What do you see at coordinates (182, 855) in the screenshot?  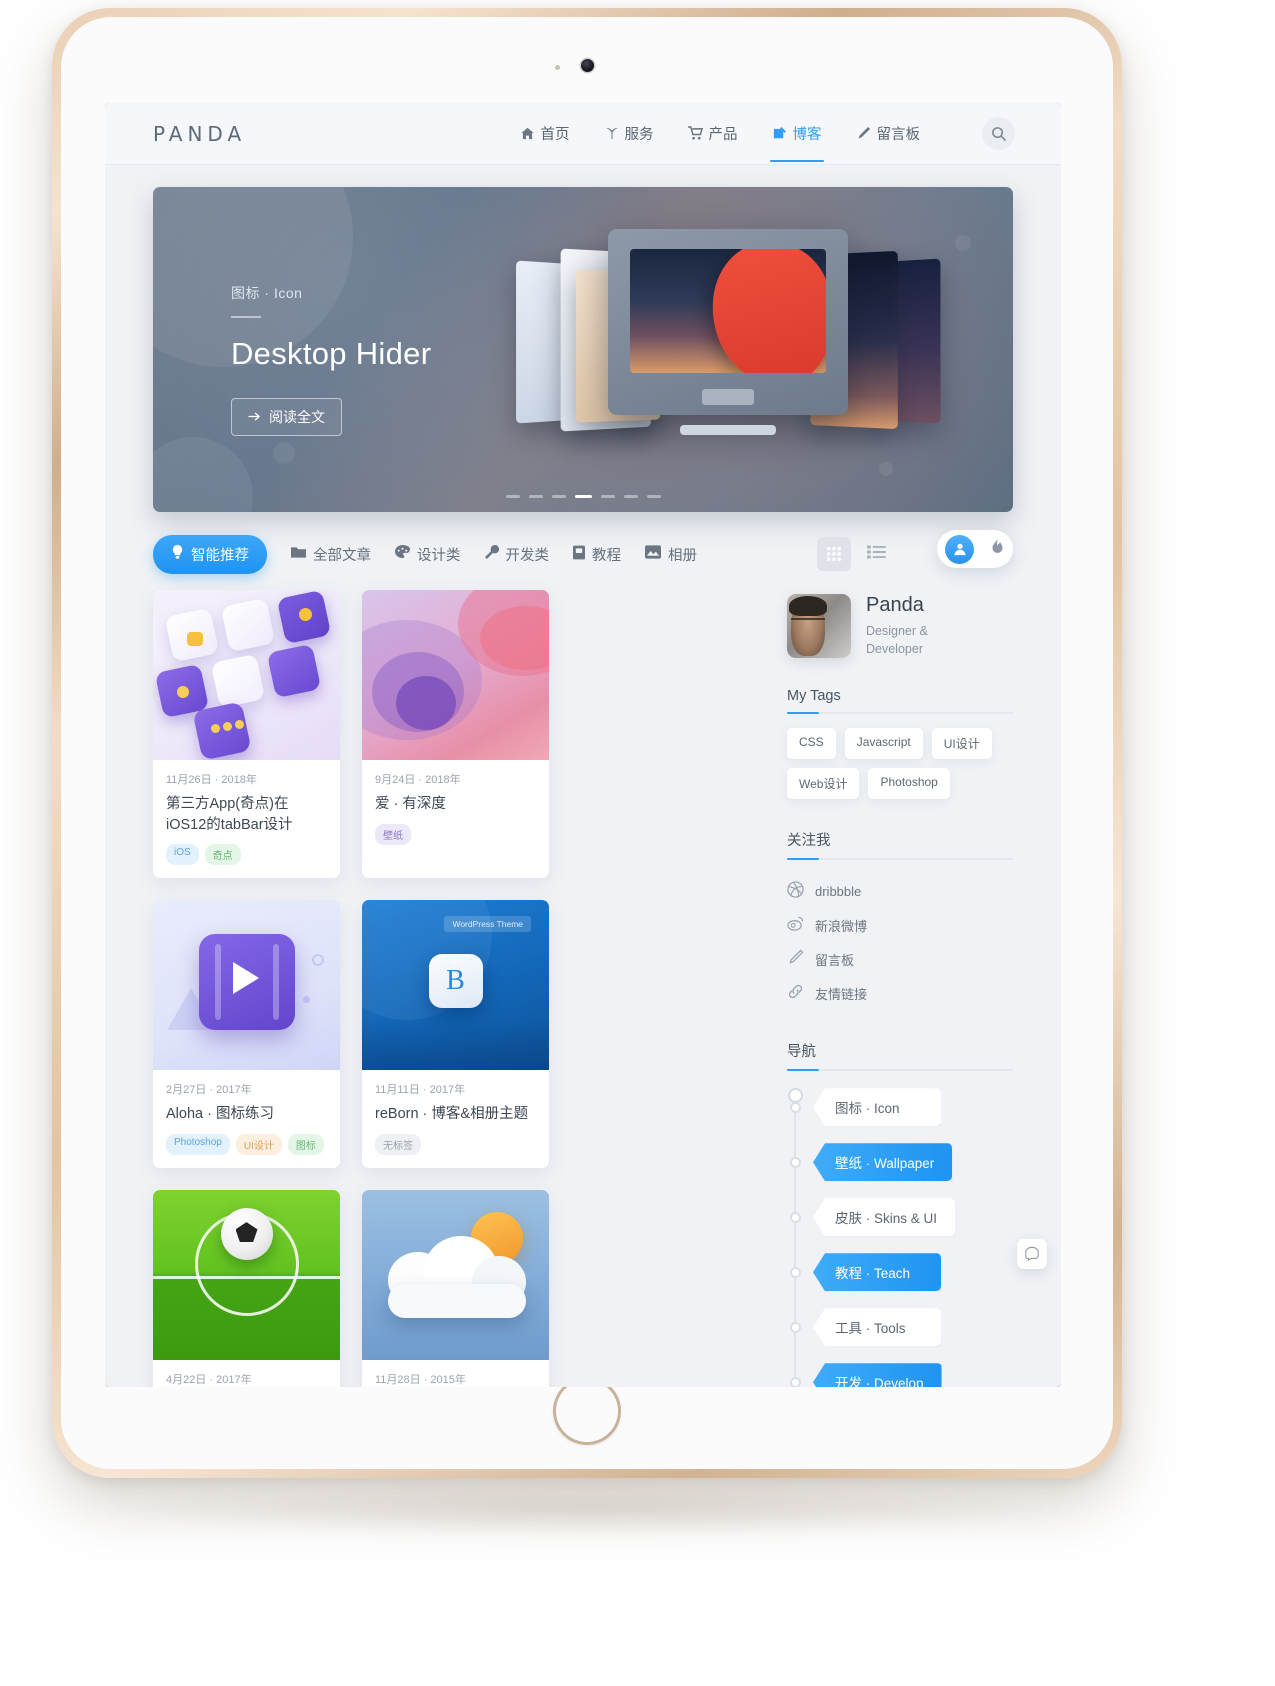 I see `article-tag: iOS` at bounding box center [182, 855].